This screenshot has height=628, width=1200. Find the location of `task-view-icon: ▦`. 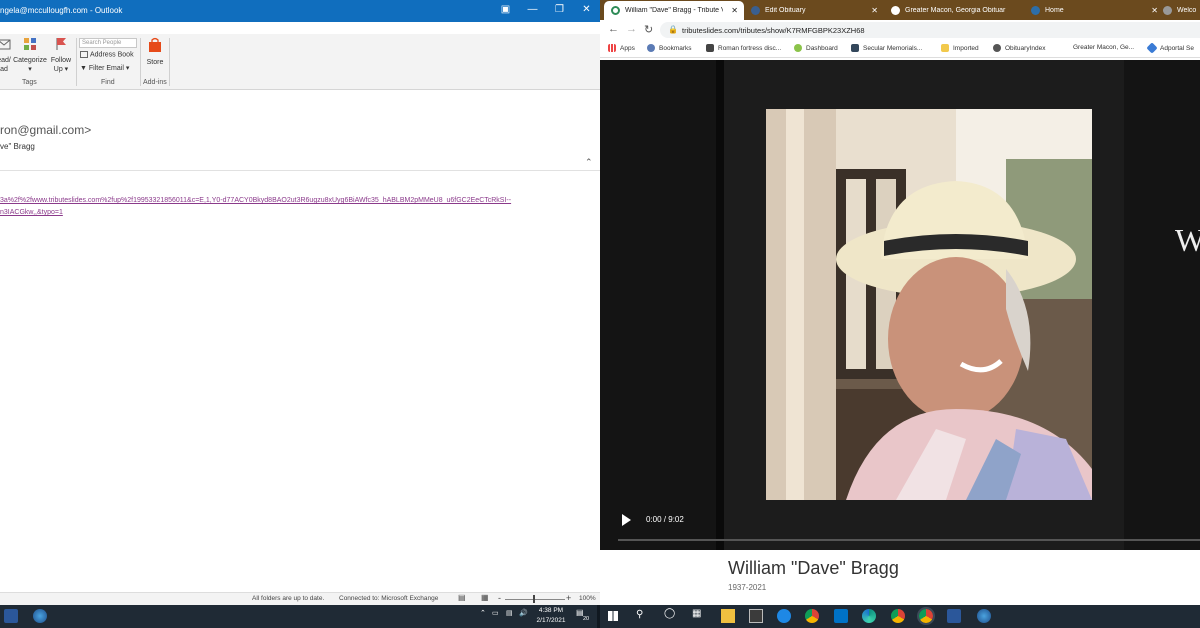

task-view-icon: ▦ is located at coordinates (696, 613).